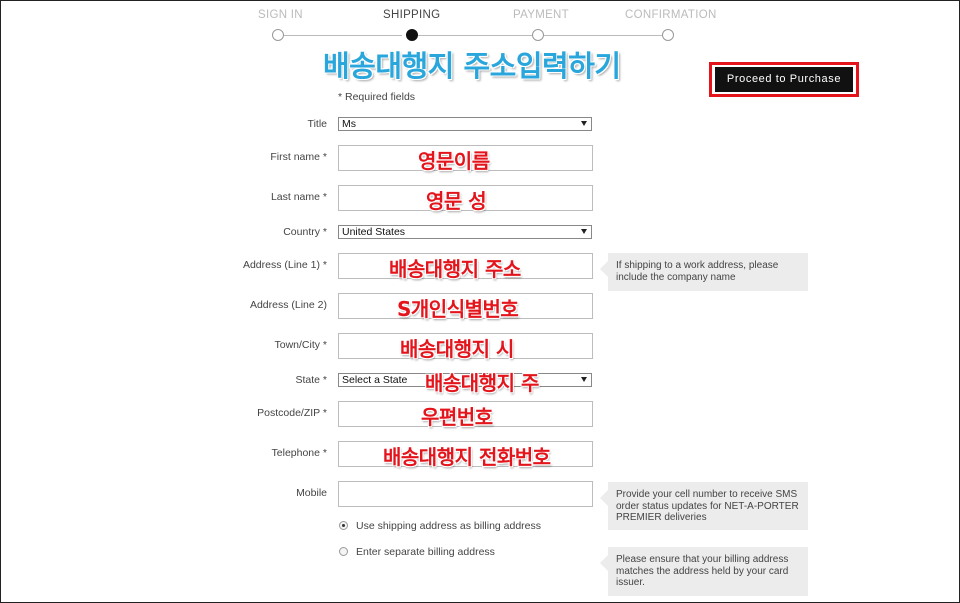  Describe the element at coordinates (300, 345) in the screenshot. I see `town-city-label: Town/City *` at that location.